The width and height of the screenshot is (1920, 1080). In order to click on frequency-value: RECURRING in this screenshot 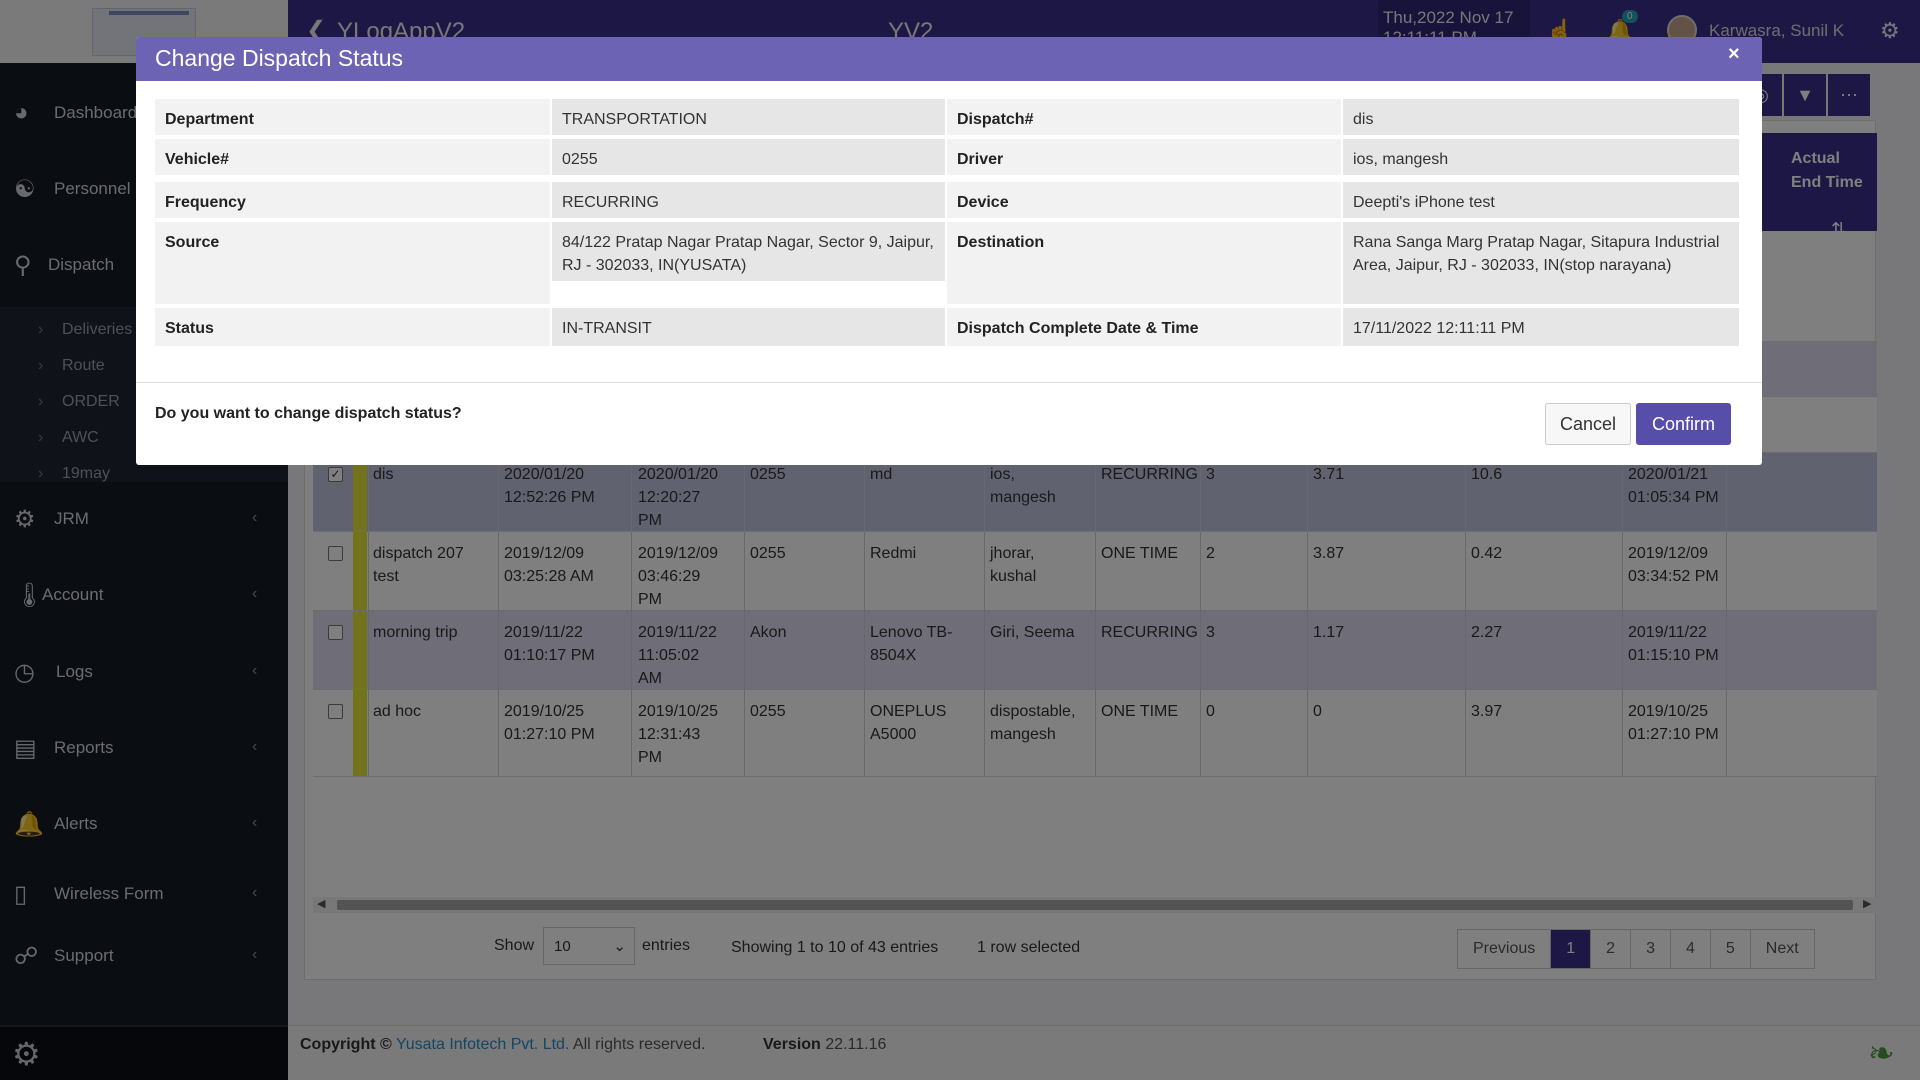, I will do `click(748, 200)`.